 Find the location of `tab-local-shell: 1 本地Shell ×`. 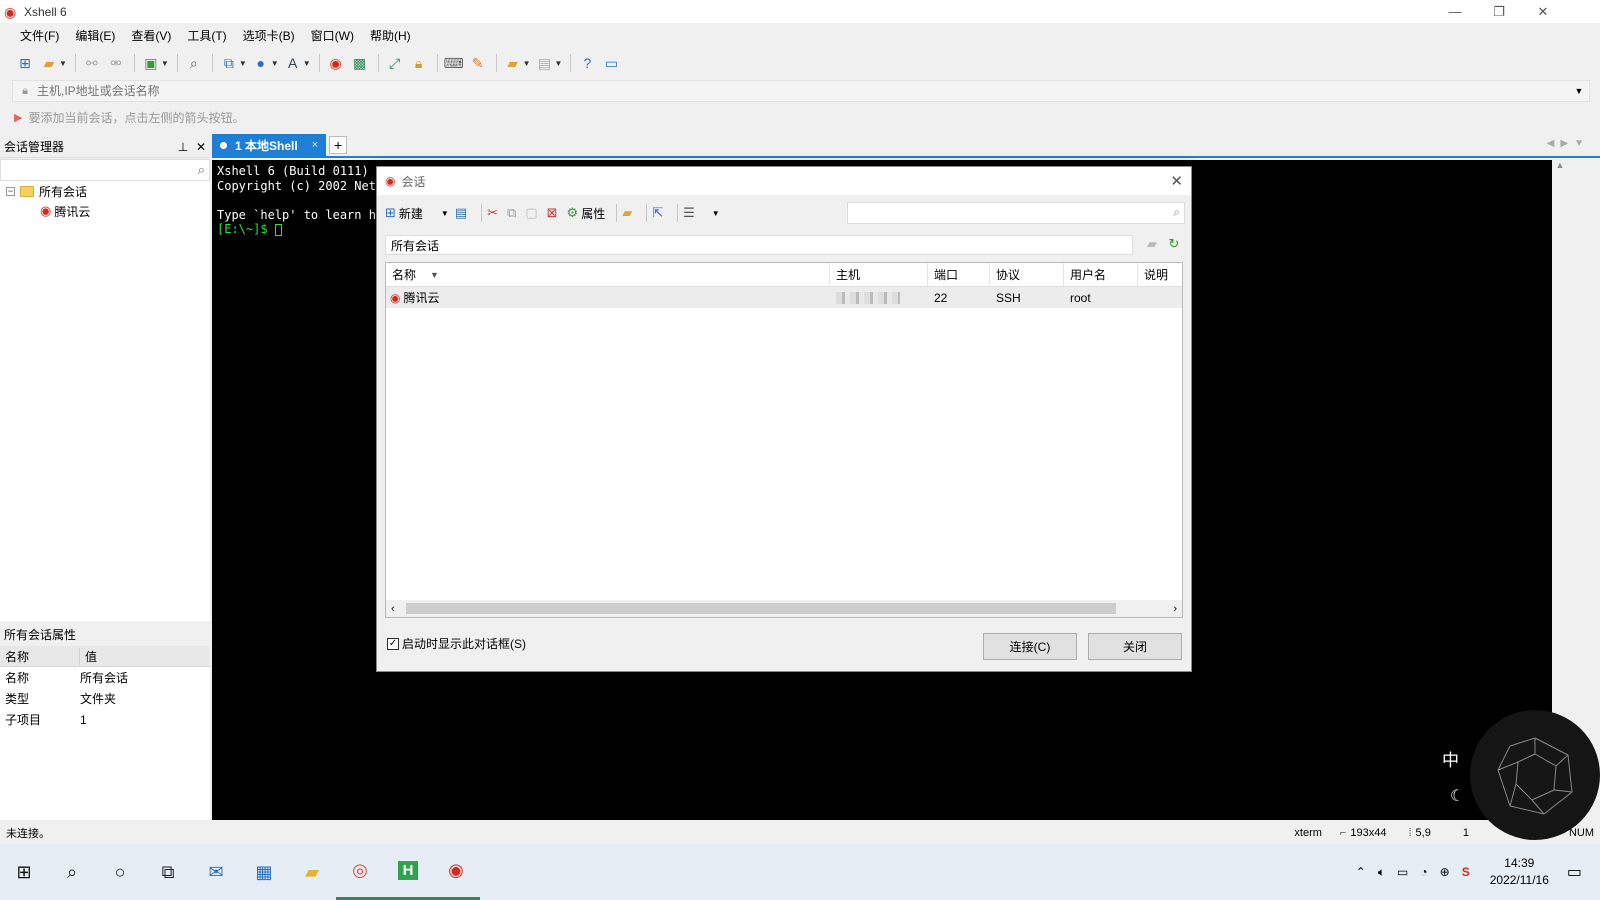

tab-local-shell: 1 本地Shell × is located at coordinates (269, 145).